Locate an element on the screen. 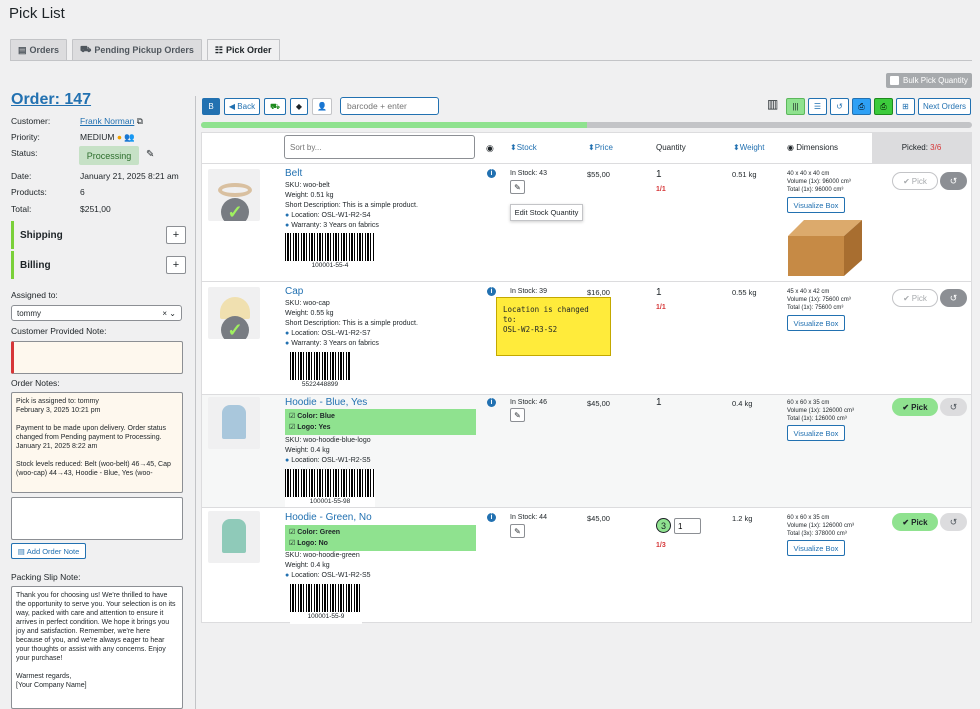 The image size is (980, 709). sort-input is located at coordinates (379, 147).